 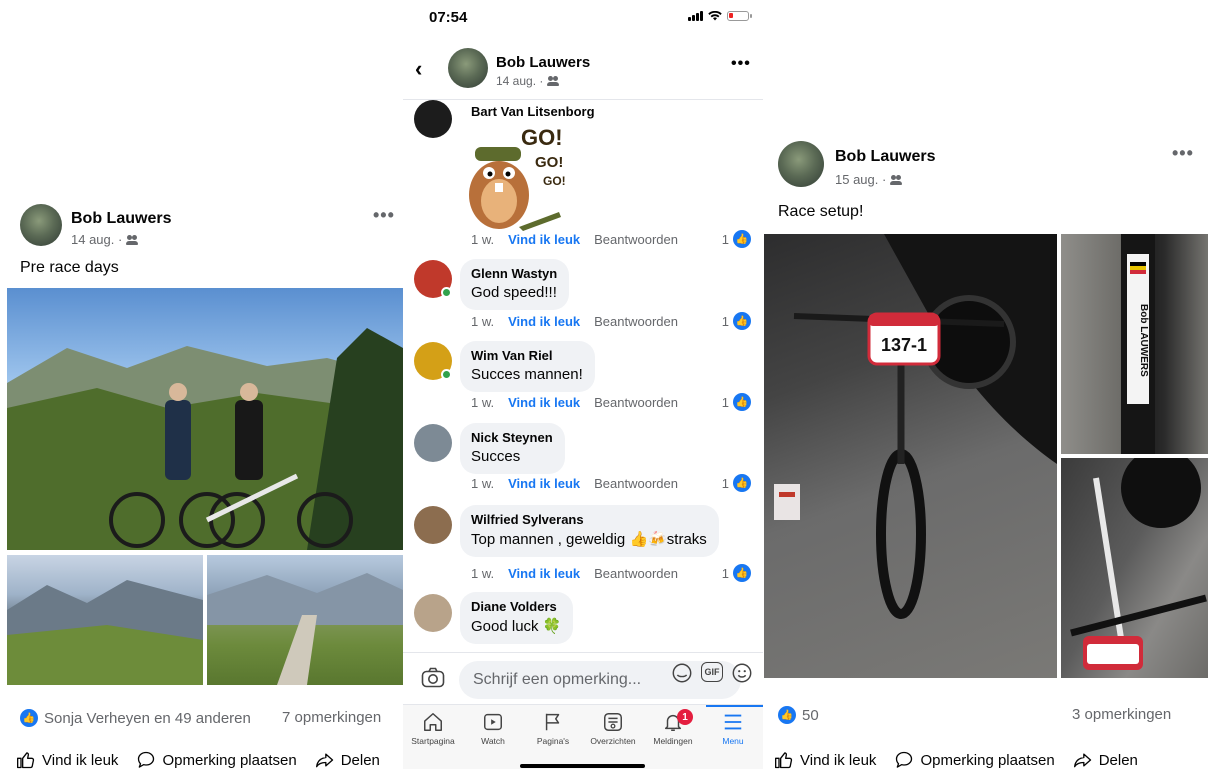 What do you see at coordinates (1134, 344) in the screenshot?
I see `post-photo-2: Bob LAUWERS` at bounding box center [1134, 344].